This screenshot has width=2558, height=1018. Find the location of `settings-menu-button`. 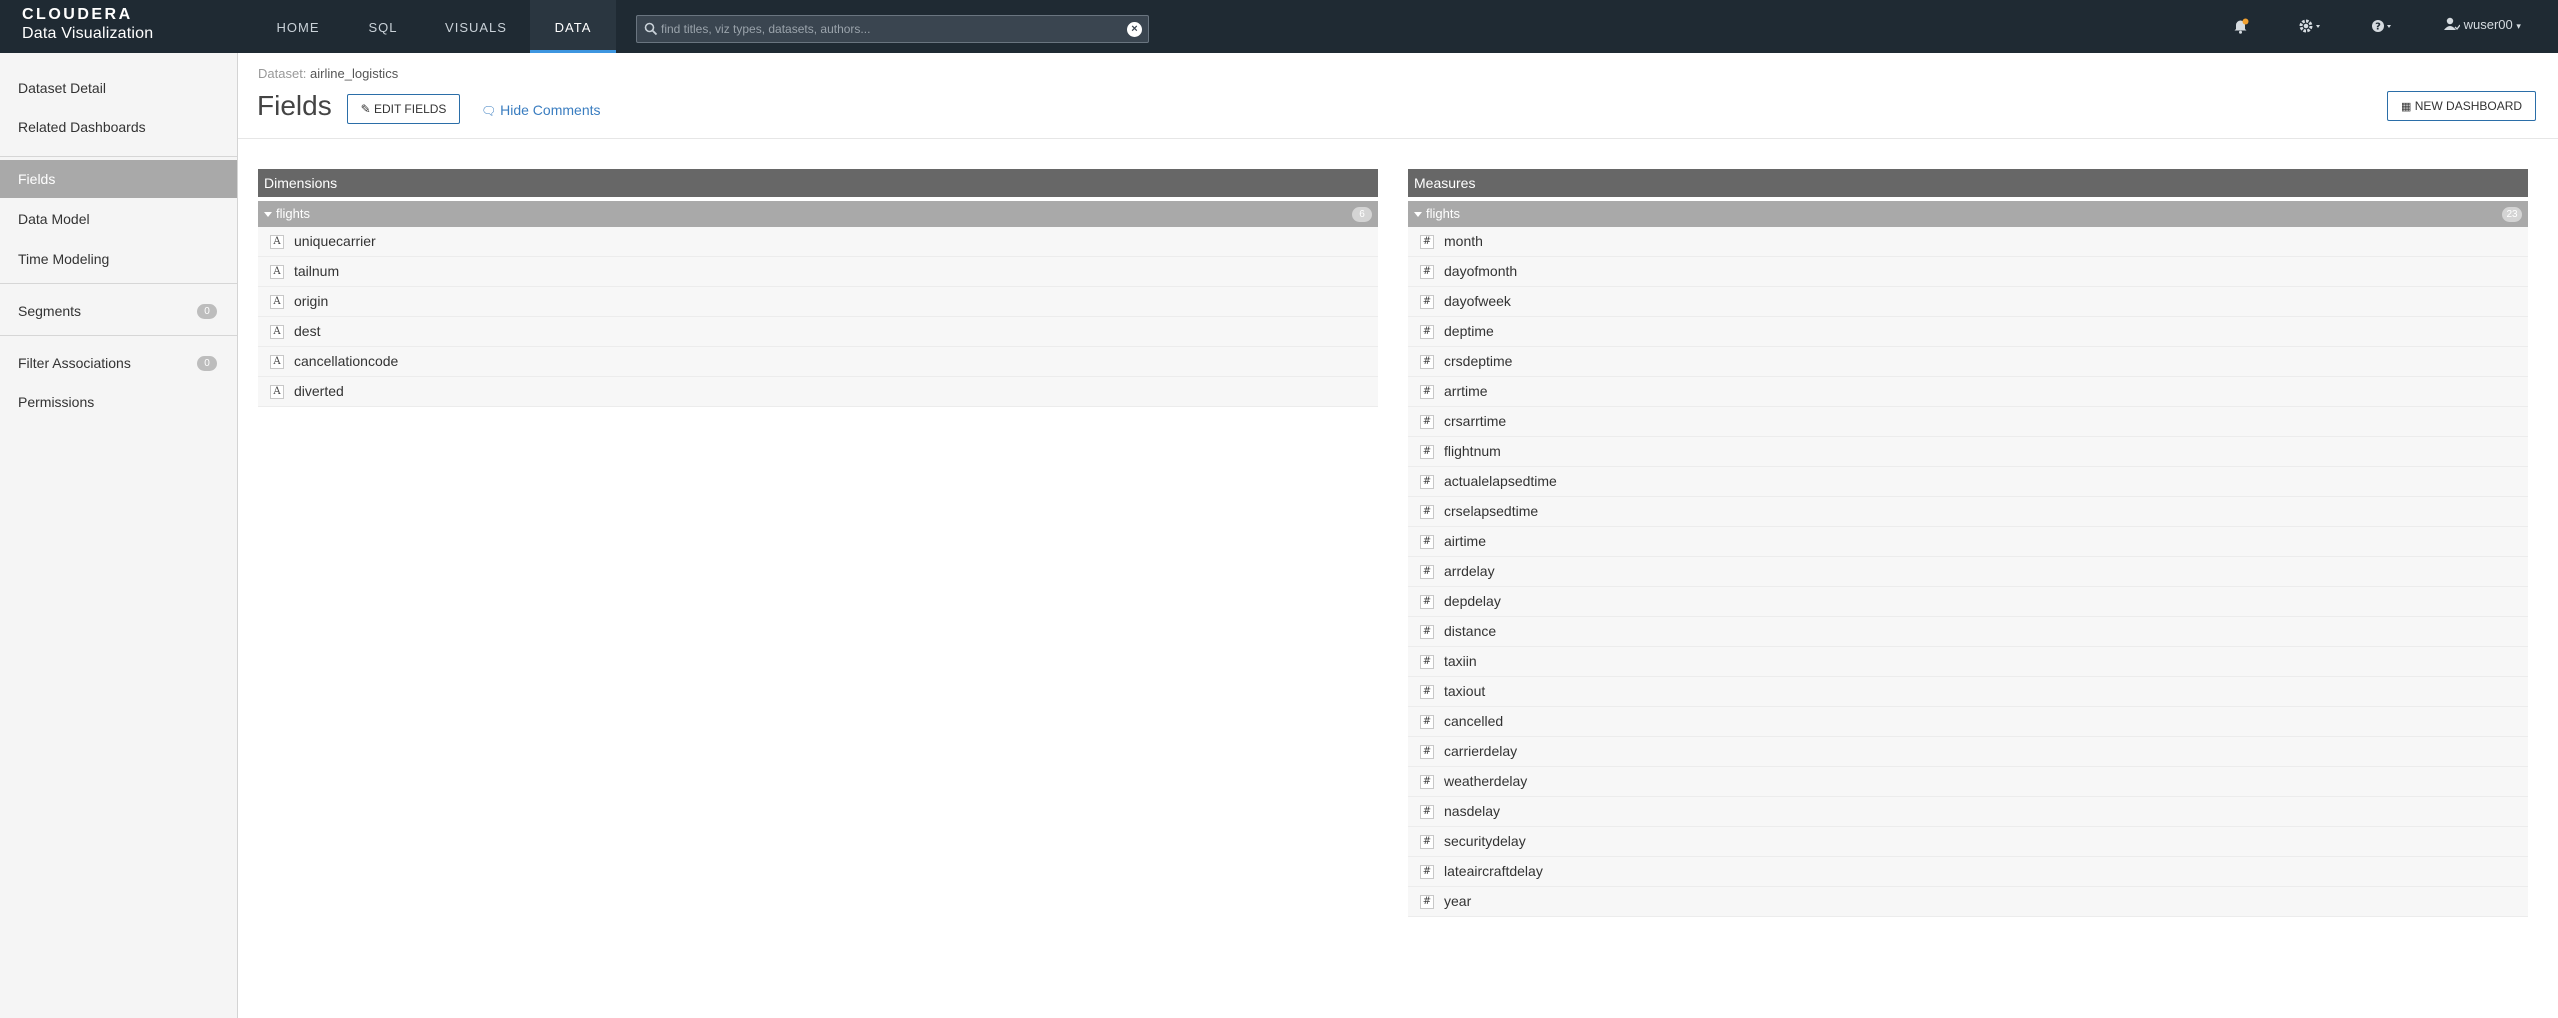

settings-menu-button is located at coordinates (2311, 27).